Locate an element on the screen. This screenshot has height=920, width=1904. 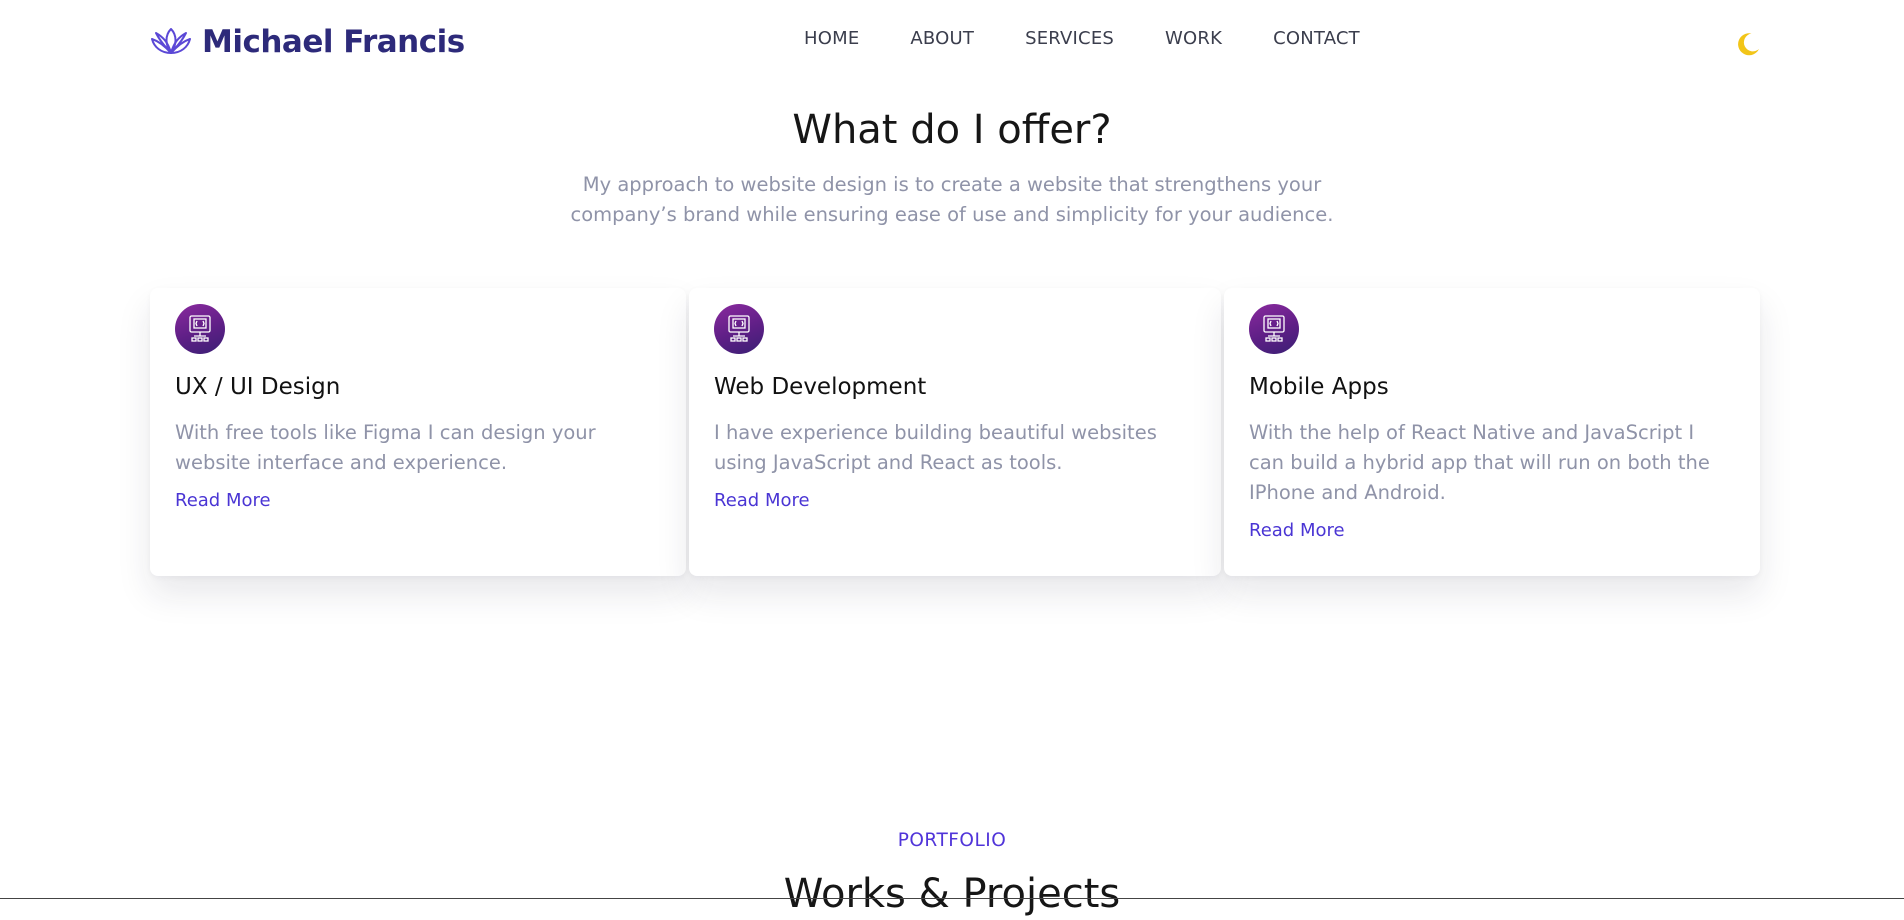
nav-about: ABOUT is located at coordinates (942, 38).